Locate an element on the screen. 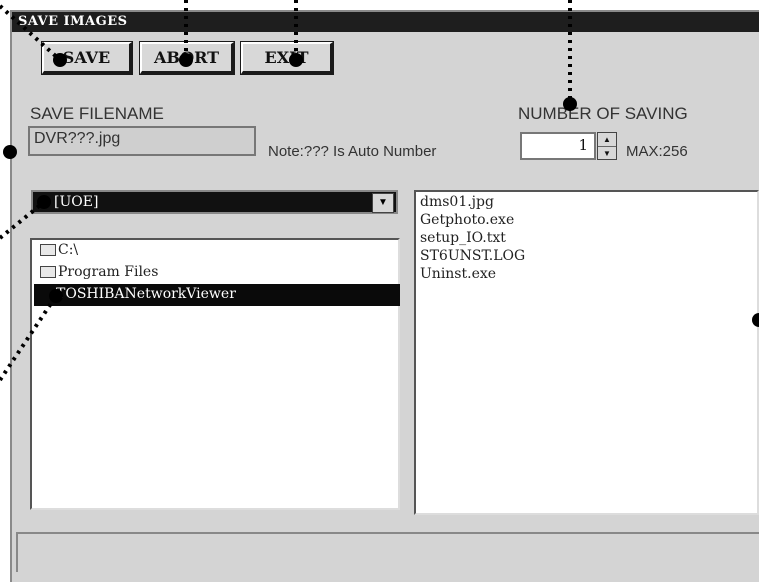 The height and width of the screenshot is (582, 759). list-item: ST6UNST.LOG is located at coordinates (472, 256).